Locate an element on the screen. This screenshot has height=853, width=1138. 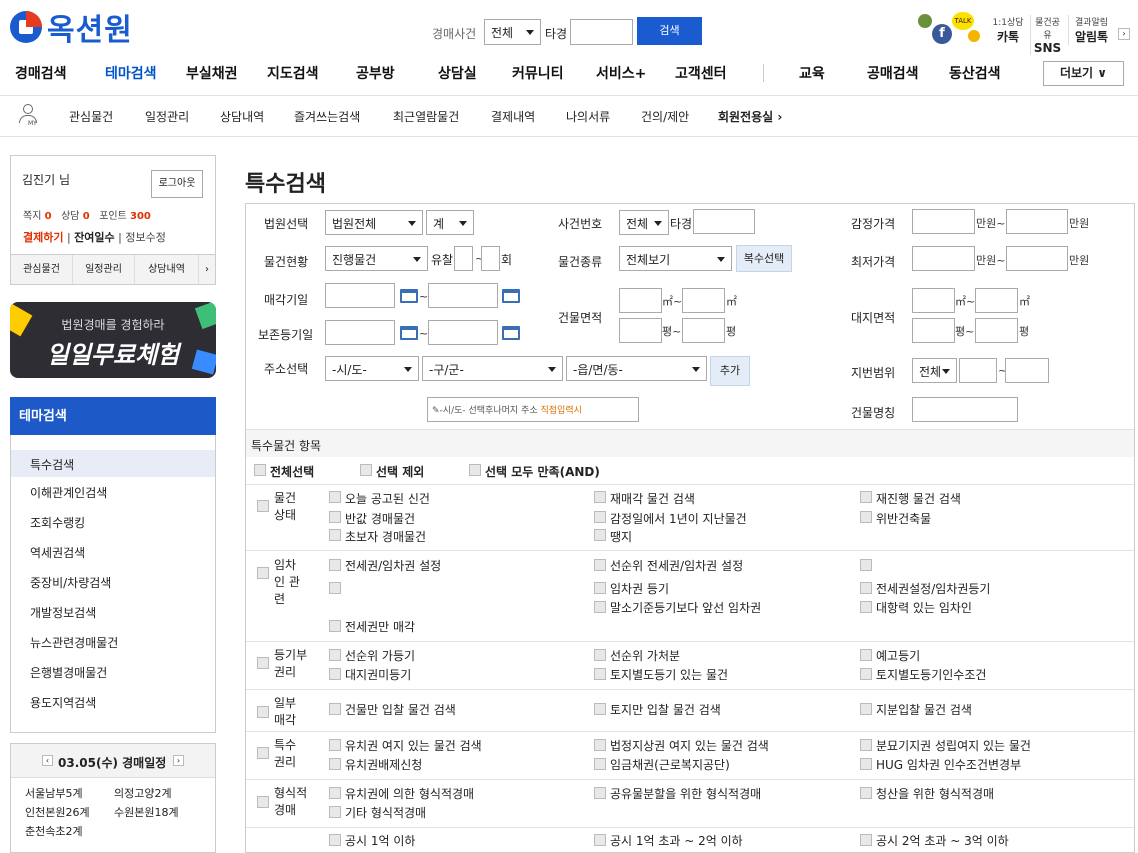
schedule-entry: 춘천속초2계 is located at coordinates (54, 831).